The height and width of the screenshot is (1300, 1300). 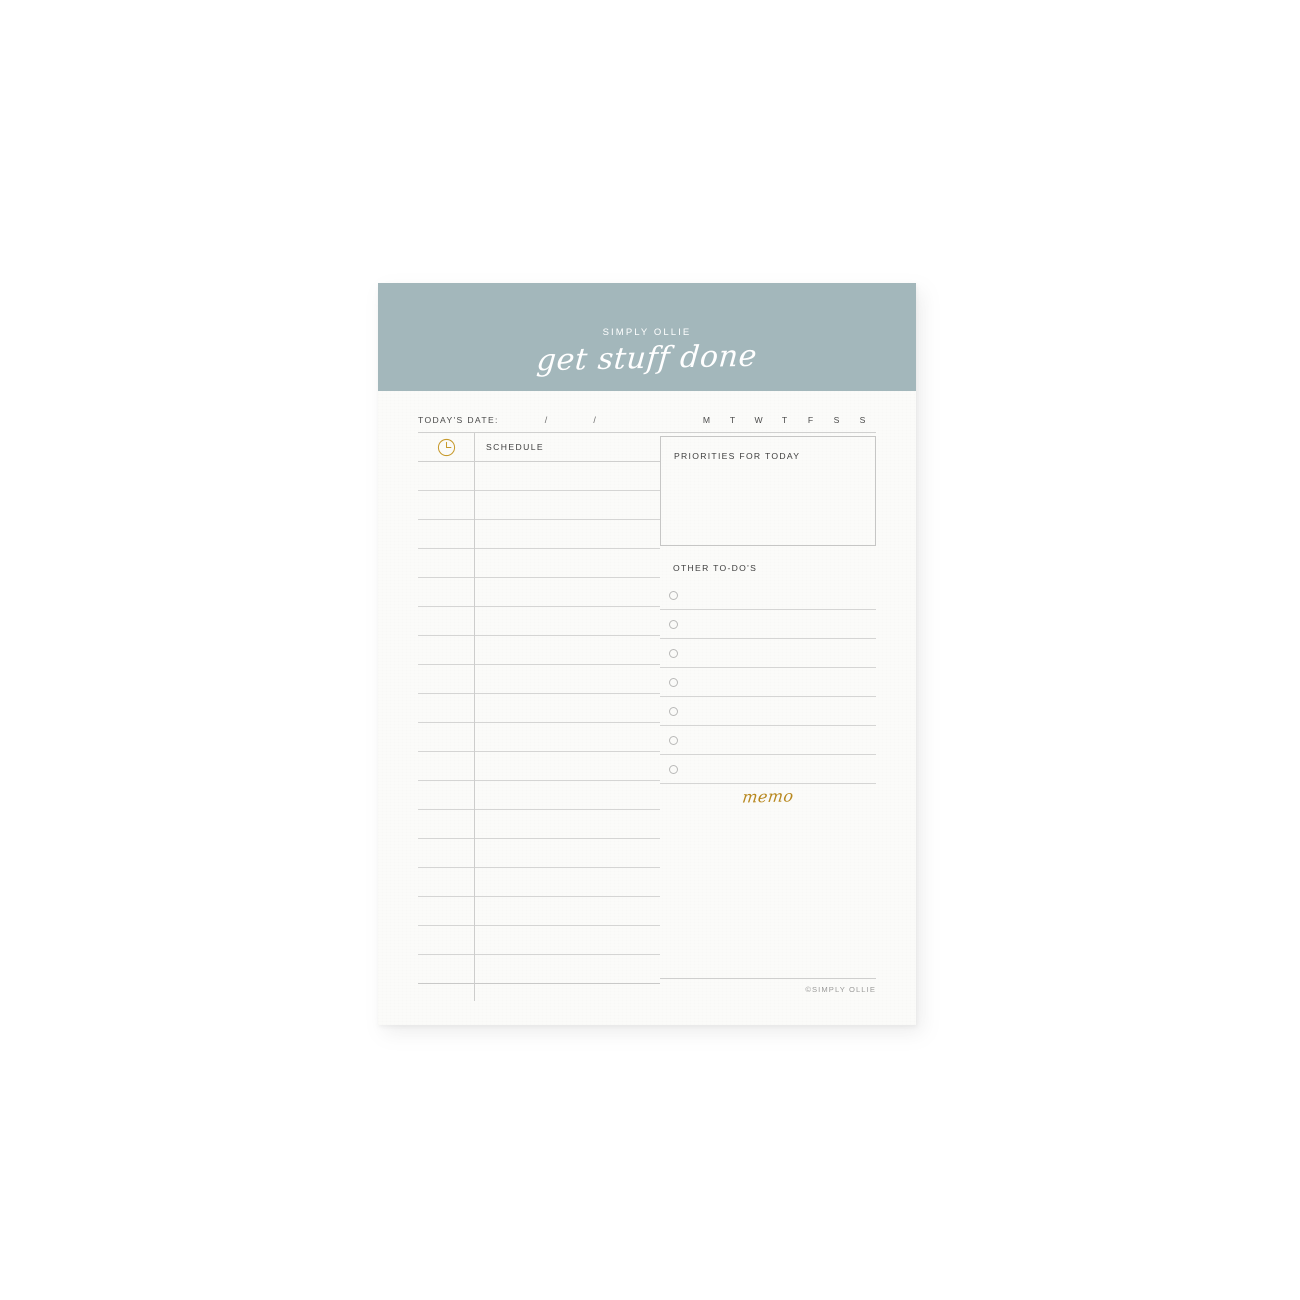 What do you see at coordinates (446, 447) in the screenshot?
I see `clock-icon` at bounding box center [446, 447].